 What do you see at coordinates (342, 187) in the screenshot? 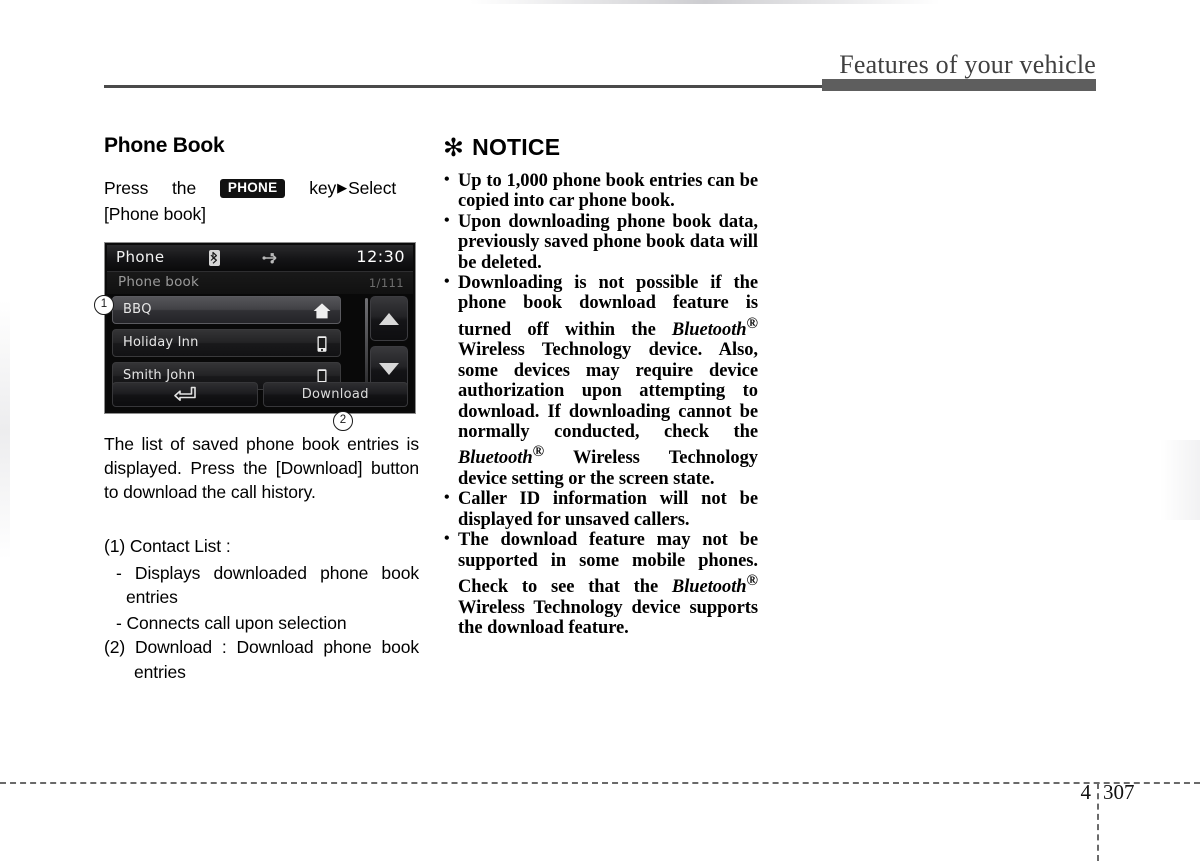
I see `step-arrow-icon: ▶` at bounding box center [342, 187].